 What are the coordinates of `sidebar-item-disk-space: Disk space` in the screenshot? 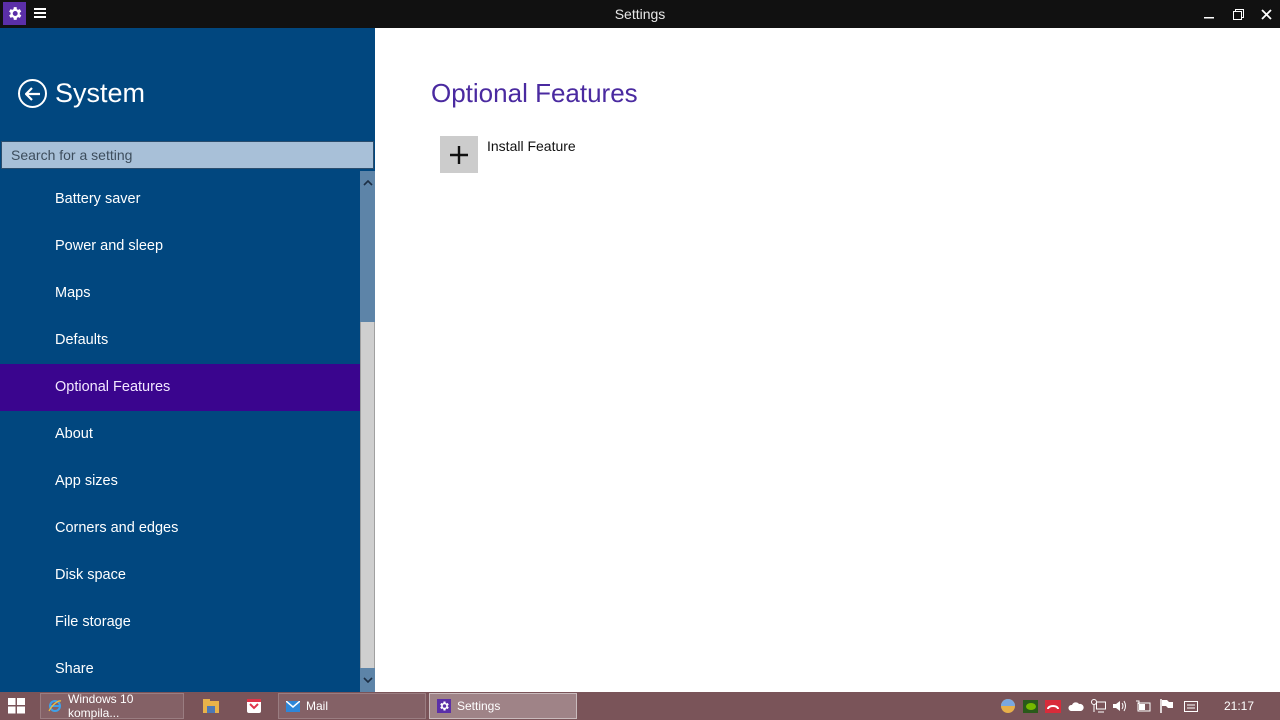 It's located at (180, 575).